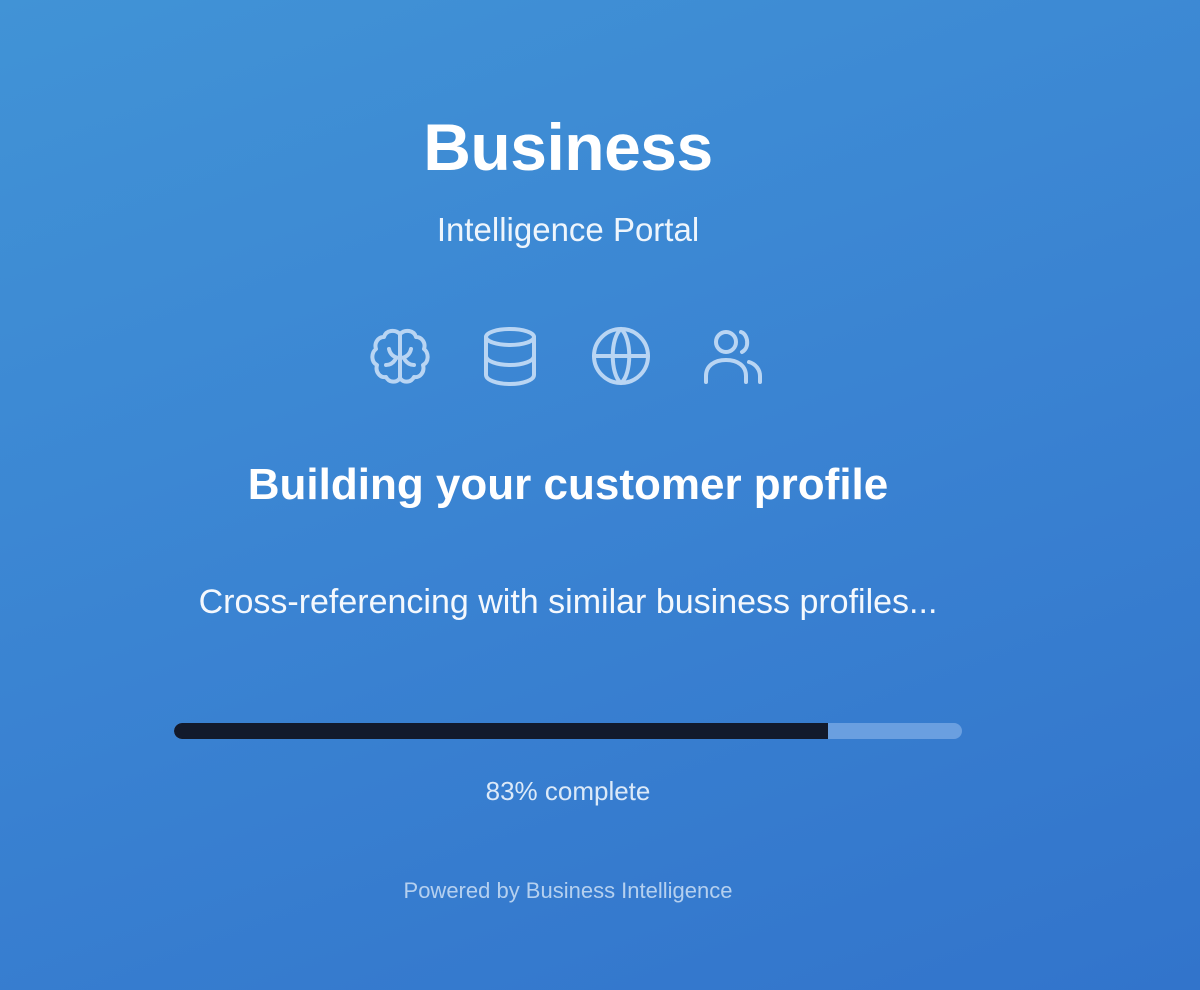  I want to click on brand-title: Business, so click(568, 147).